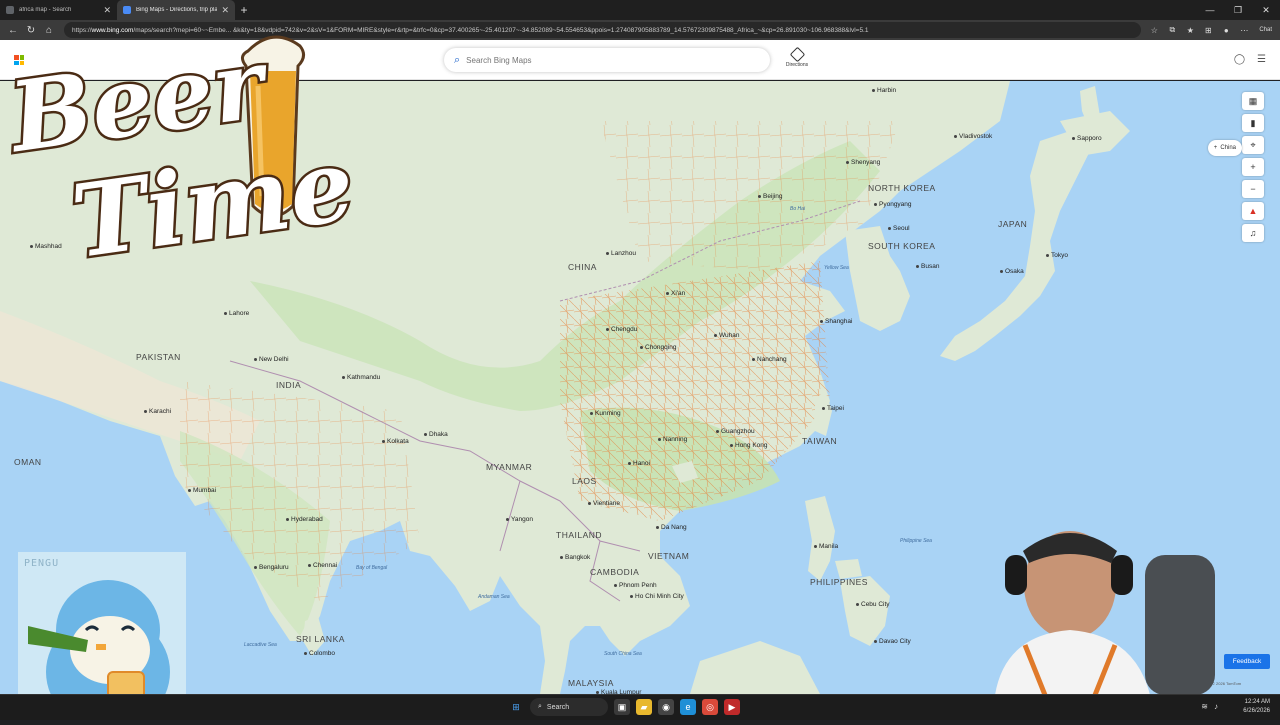 This screenshot has height=725, width=1280. What do you see at coordinates (322, 565) in the screenshot?
I see `city-label: Chennai` at bounding box center [322, 565].